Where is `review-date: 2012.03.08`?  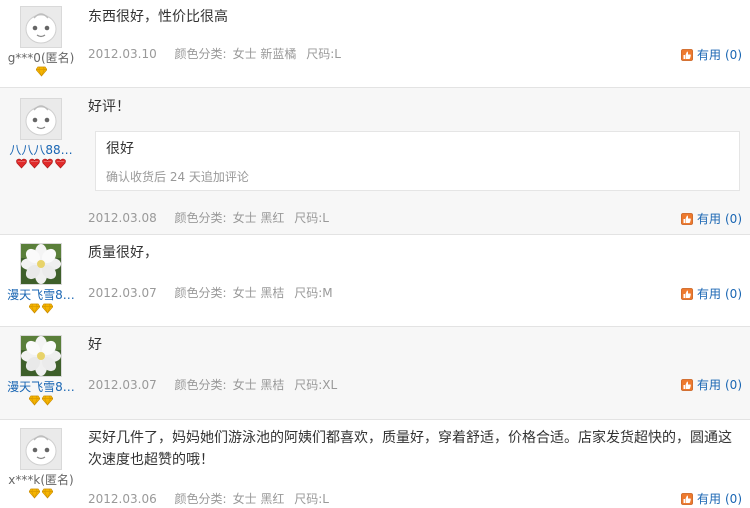
review-date: 2012.03.08 is located at coordinates (122, 218).